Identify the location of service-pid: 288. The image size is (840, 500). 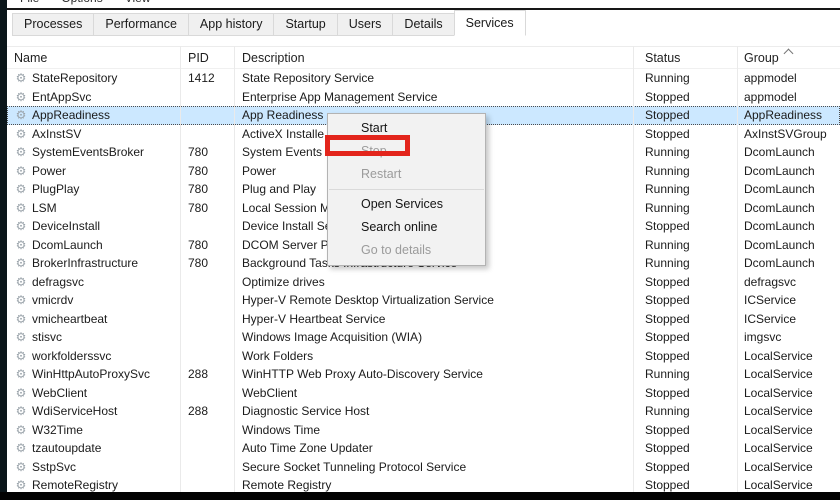
(198, 374).